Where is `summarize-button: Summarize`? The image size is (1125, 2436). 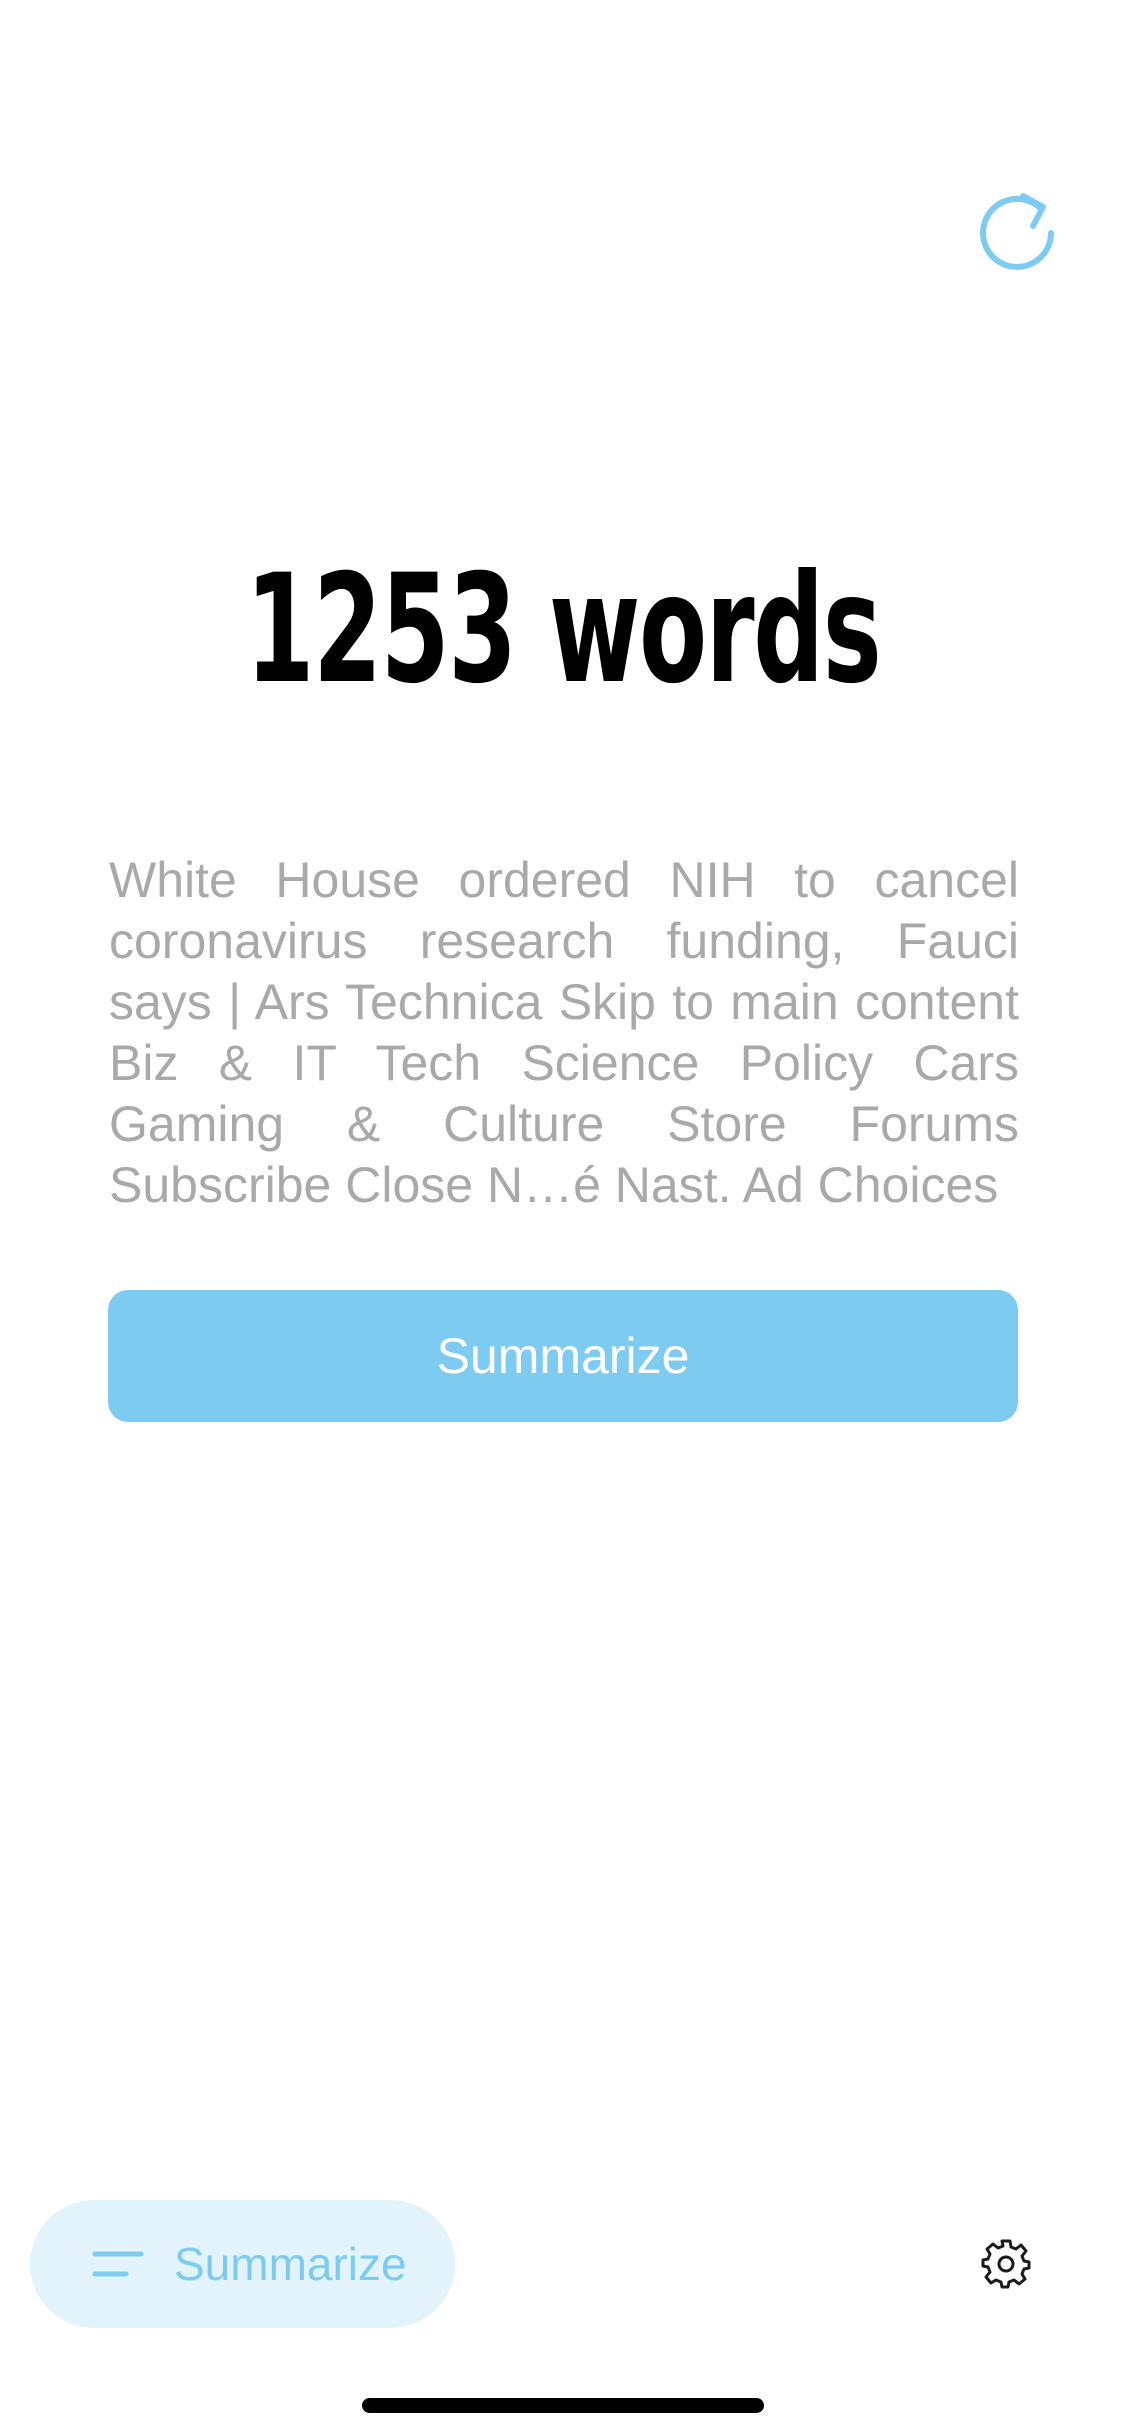
summarize-button: Summarize is located at coordinates (563, 1356).